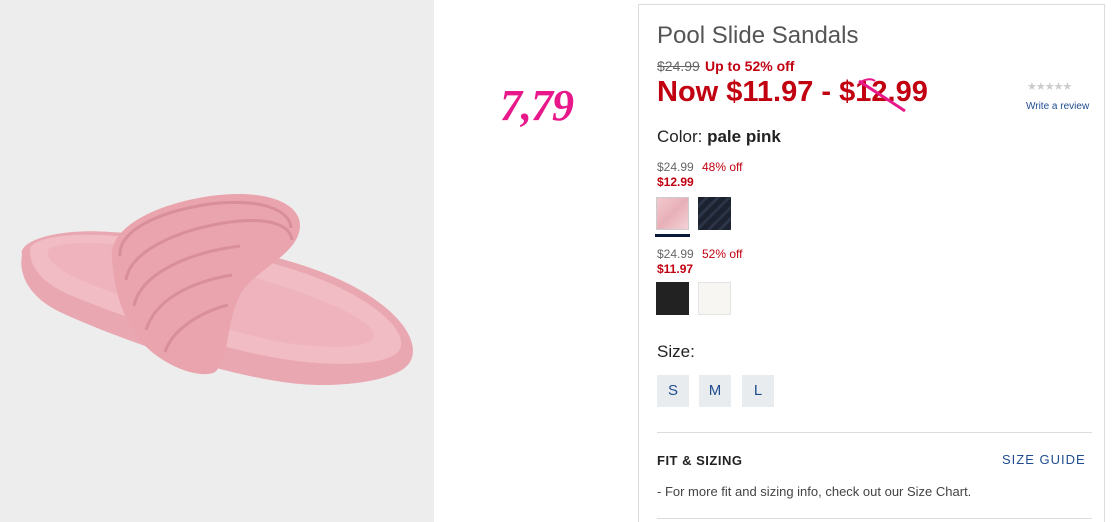  I want to click on product-title: Pool Slide Sandals, so click(758, 35).